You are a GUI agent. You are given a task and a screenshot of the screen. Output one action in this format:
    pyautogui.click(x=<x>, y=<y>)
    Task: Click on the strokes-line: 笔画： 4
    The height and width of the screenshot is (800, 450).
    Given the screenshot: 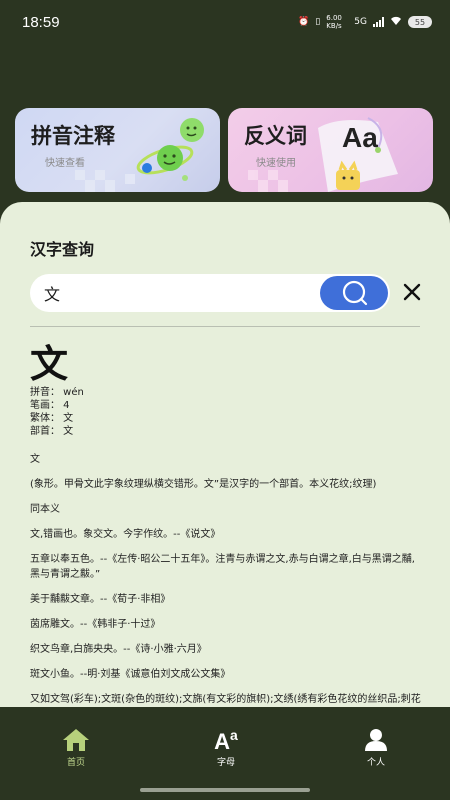 What is the action you would take?
    pyautogui.click(x=50, y=405)
    